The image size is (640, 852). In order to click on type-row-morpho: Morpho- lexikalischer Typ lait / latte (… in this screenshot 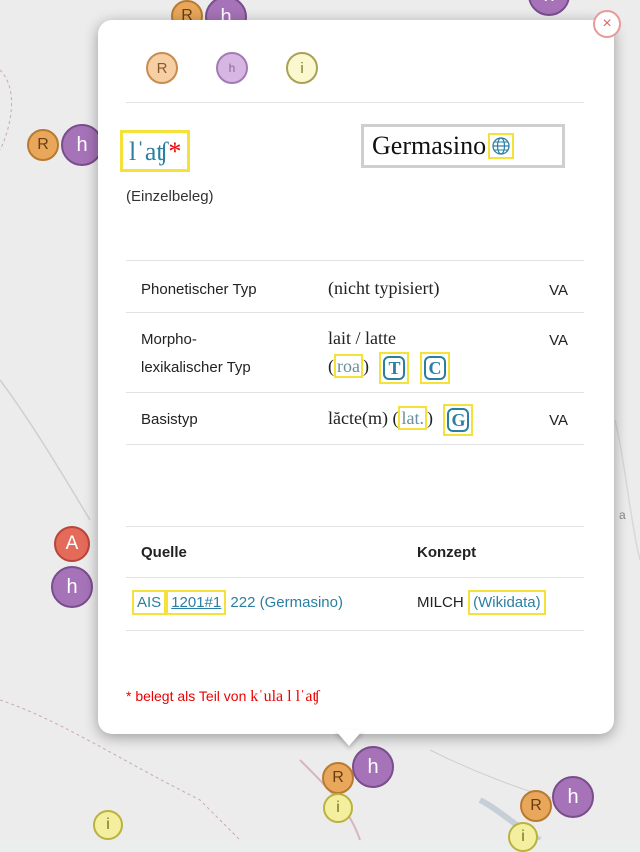, I will do `click(355, 359)`.